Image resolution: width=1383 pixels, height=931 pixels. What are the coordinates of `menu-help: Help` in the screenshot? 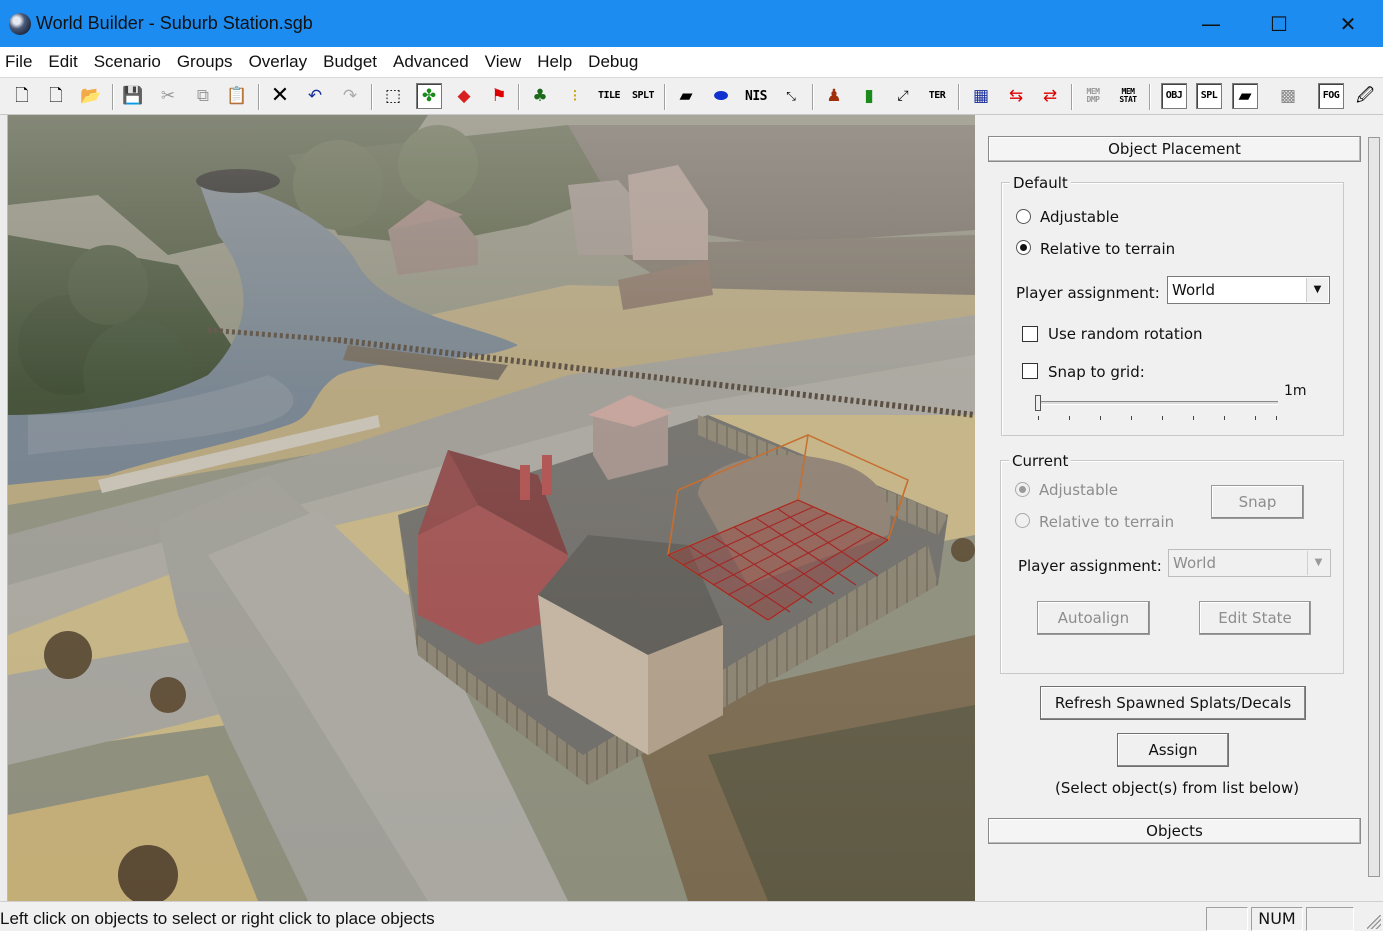 It's located at (556, 62).